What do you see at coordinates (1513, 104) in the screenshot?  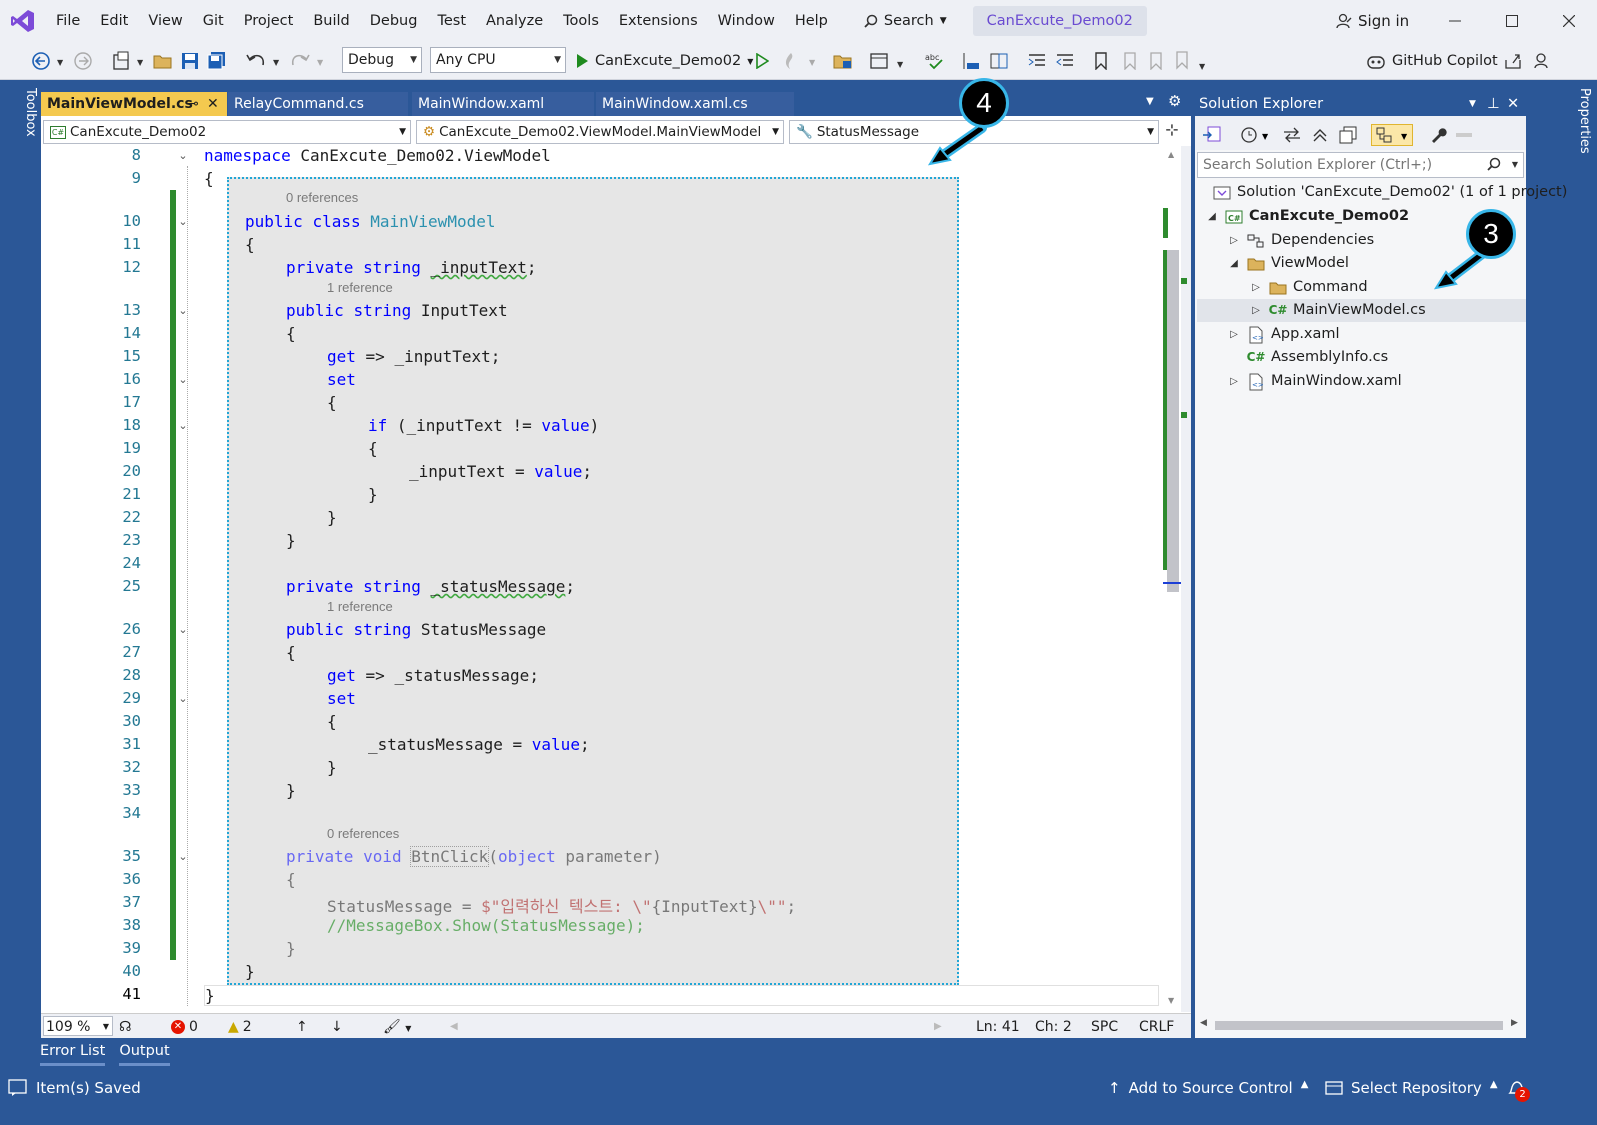 I see `close-panel-icon: ✕` at bounding box center [1513, 104].